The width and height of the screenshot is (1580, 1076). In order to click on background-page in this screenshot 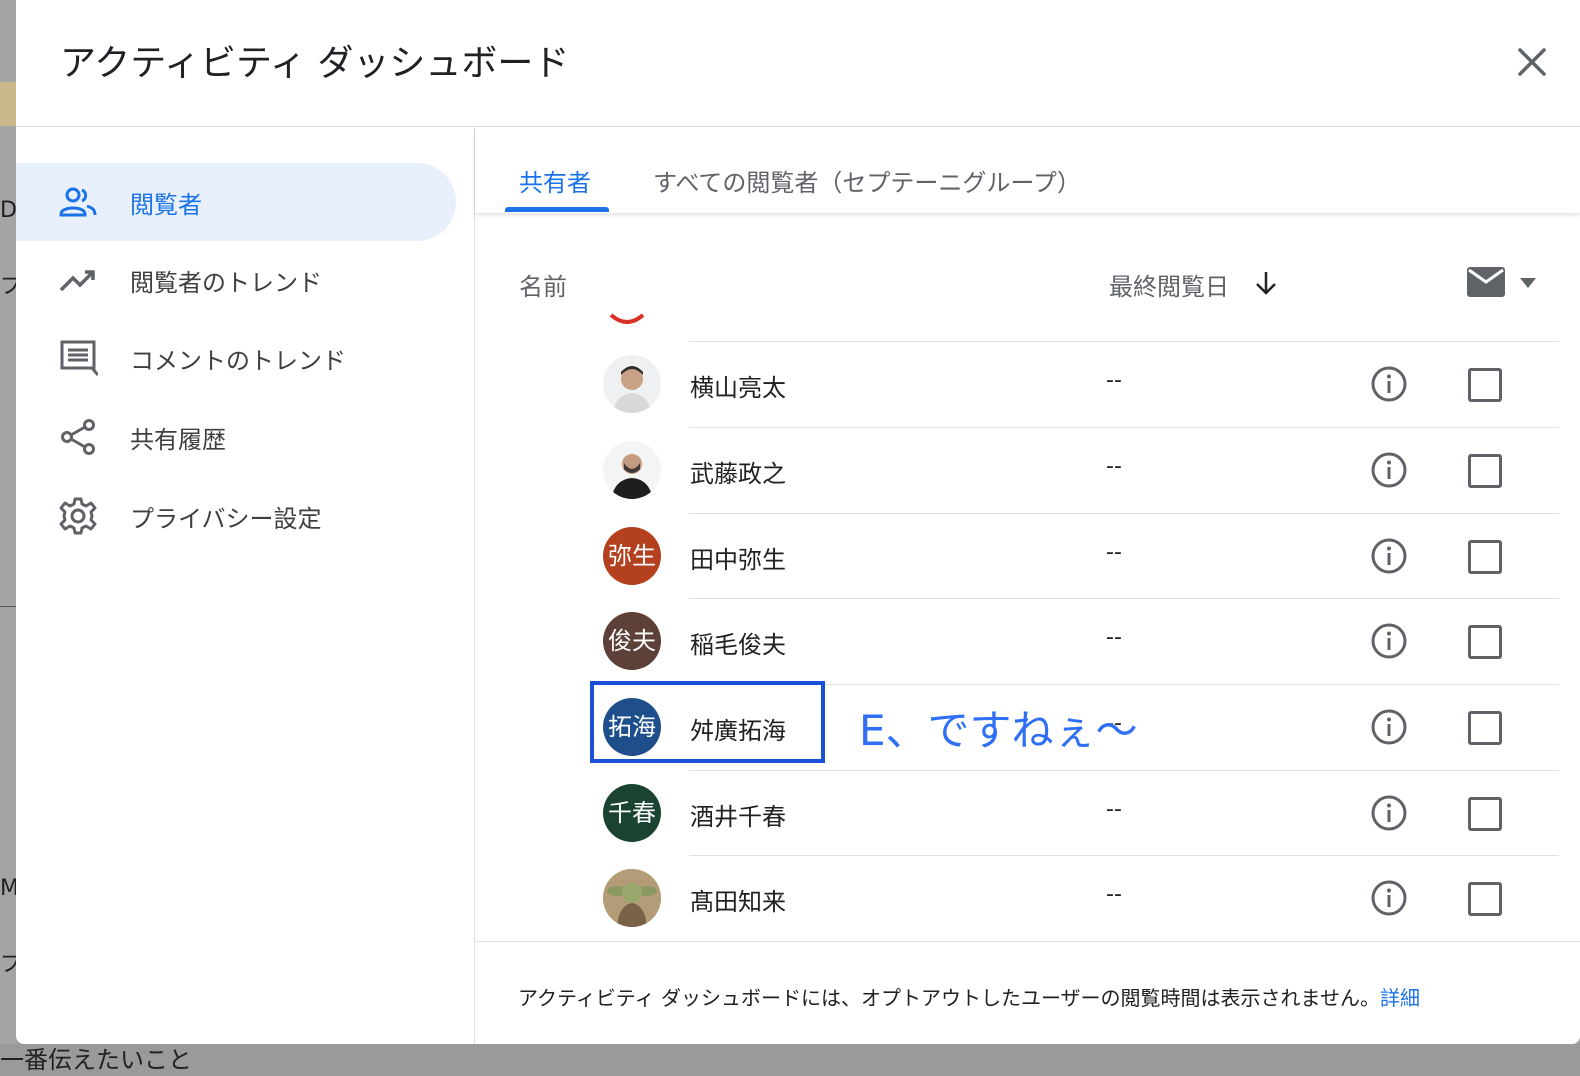, I will do `click(8, 538)`.